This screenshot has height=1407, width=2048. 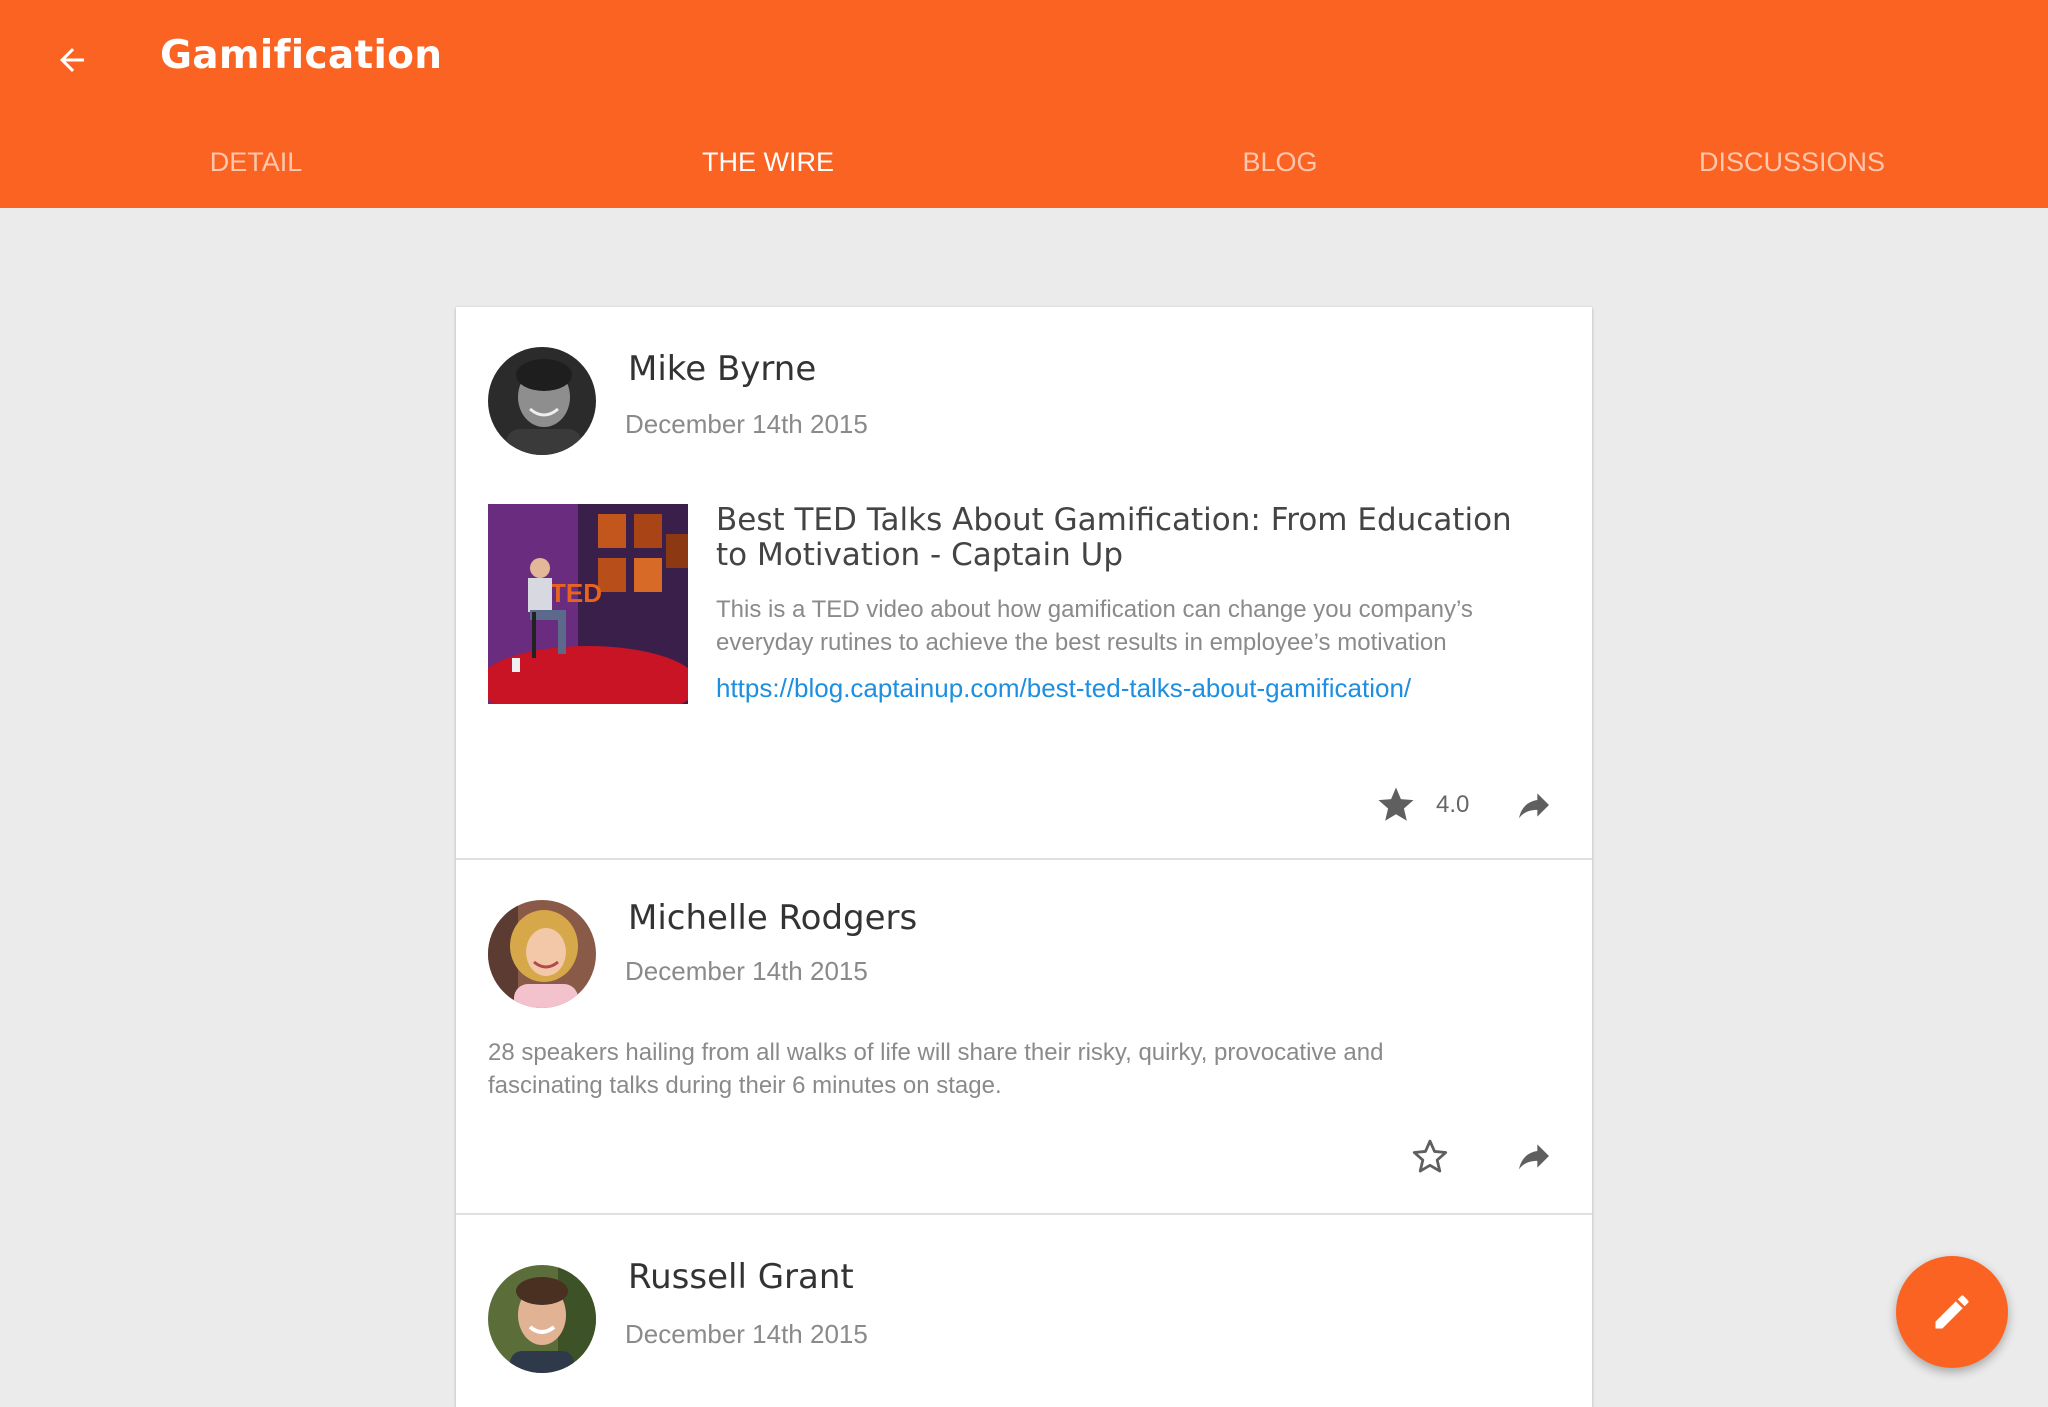 I want to click on link-thumbnail: TED, so click(x=588, y=604).